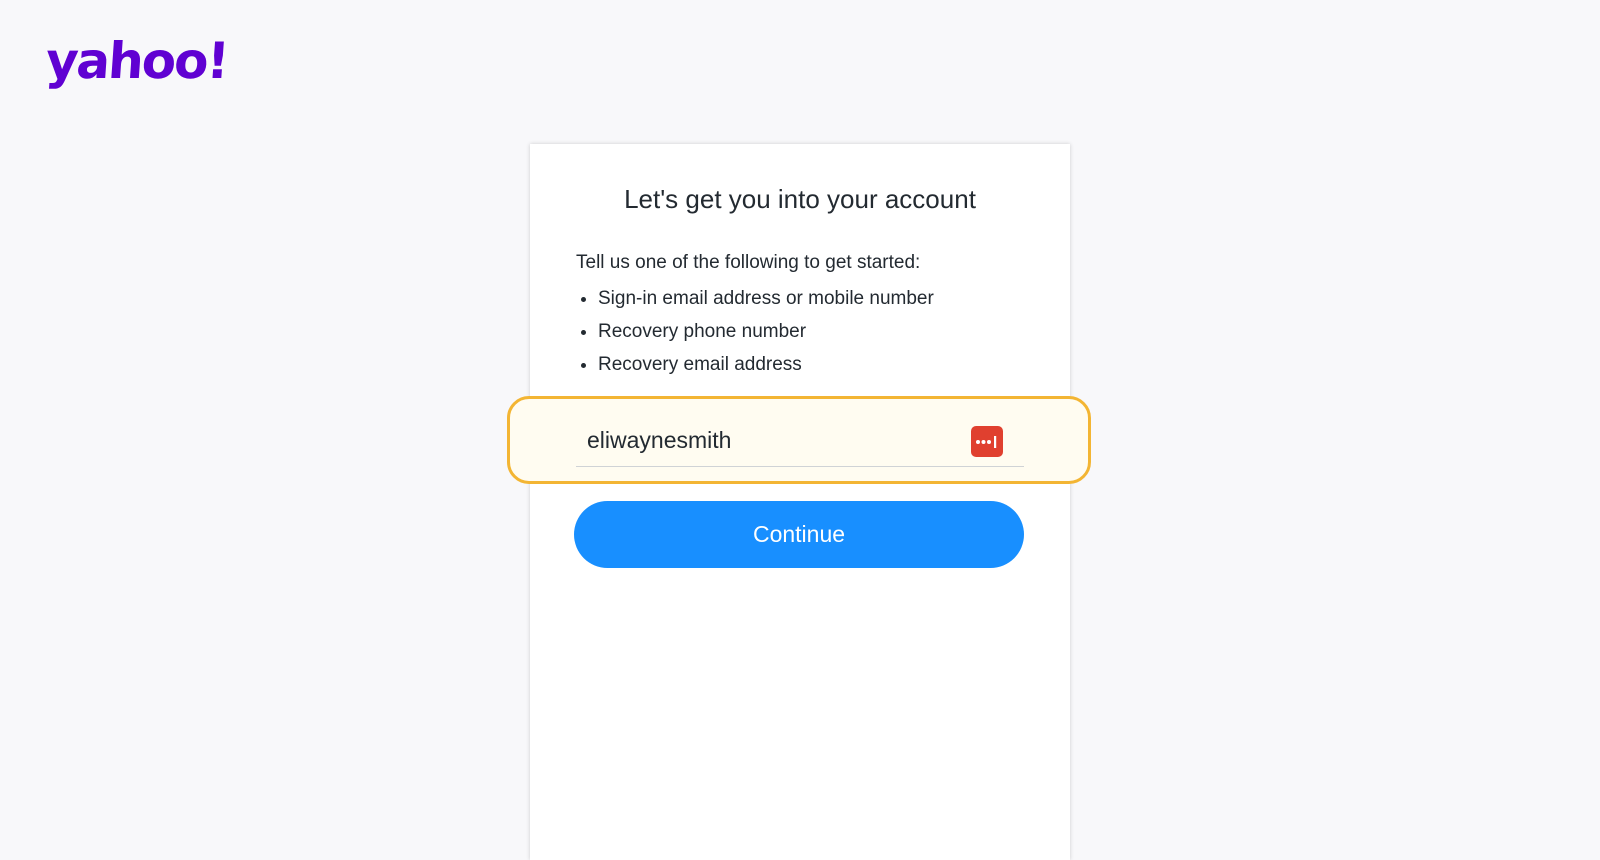 The width and height of the screenshot is (1600, 860). I want to click on list-item: Recovery phone number, so click(766, 335).